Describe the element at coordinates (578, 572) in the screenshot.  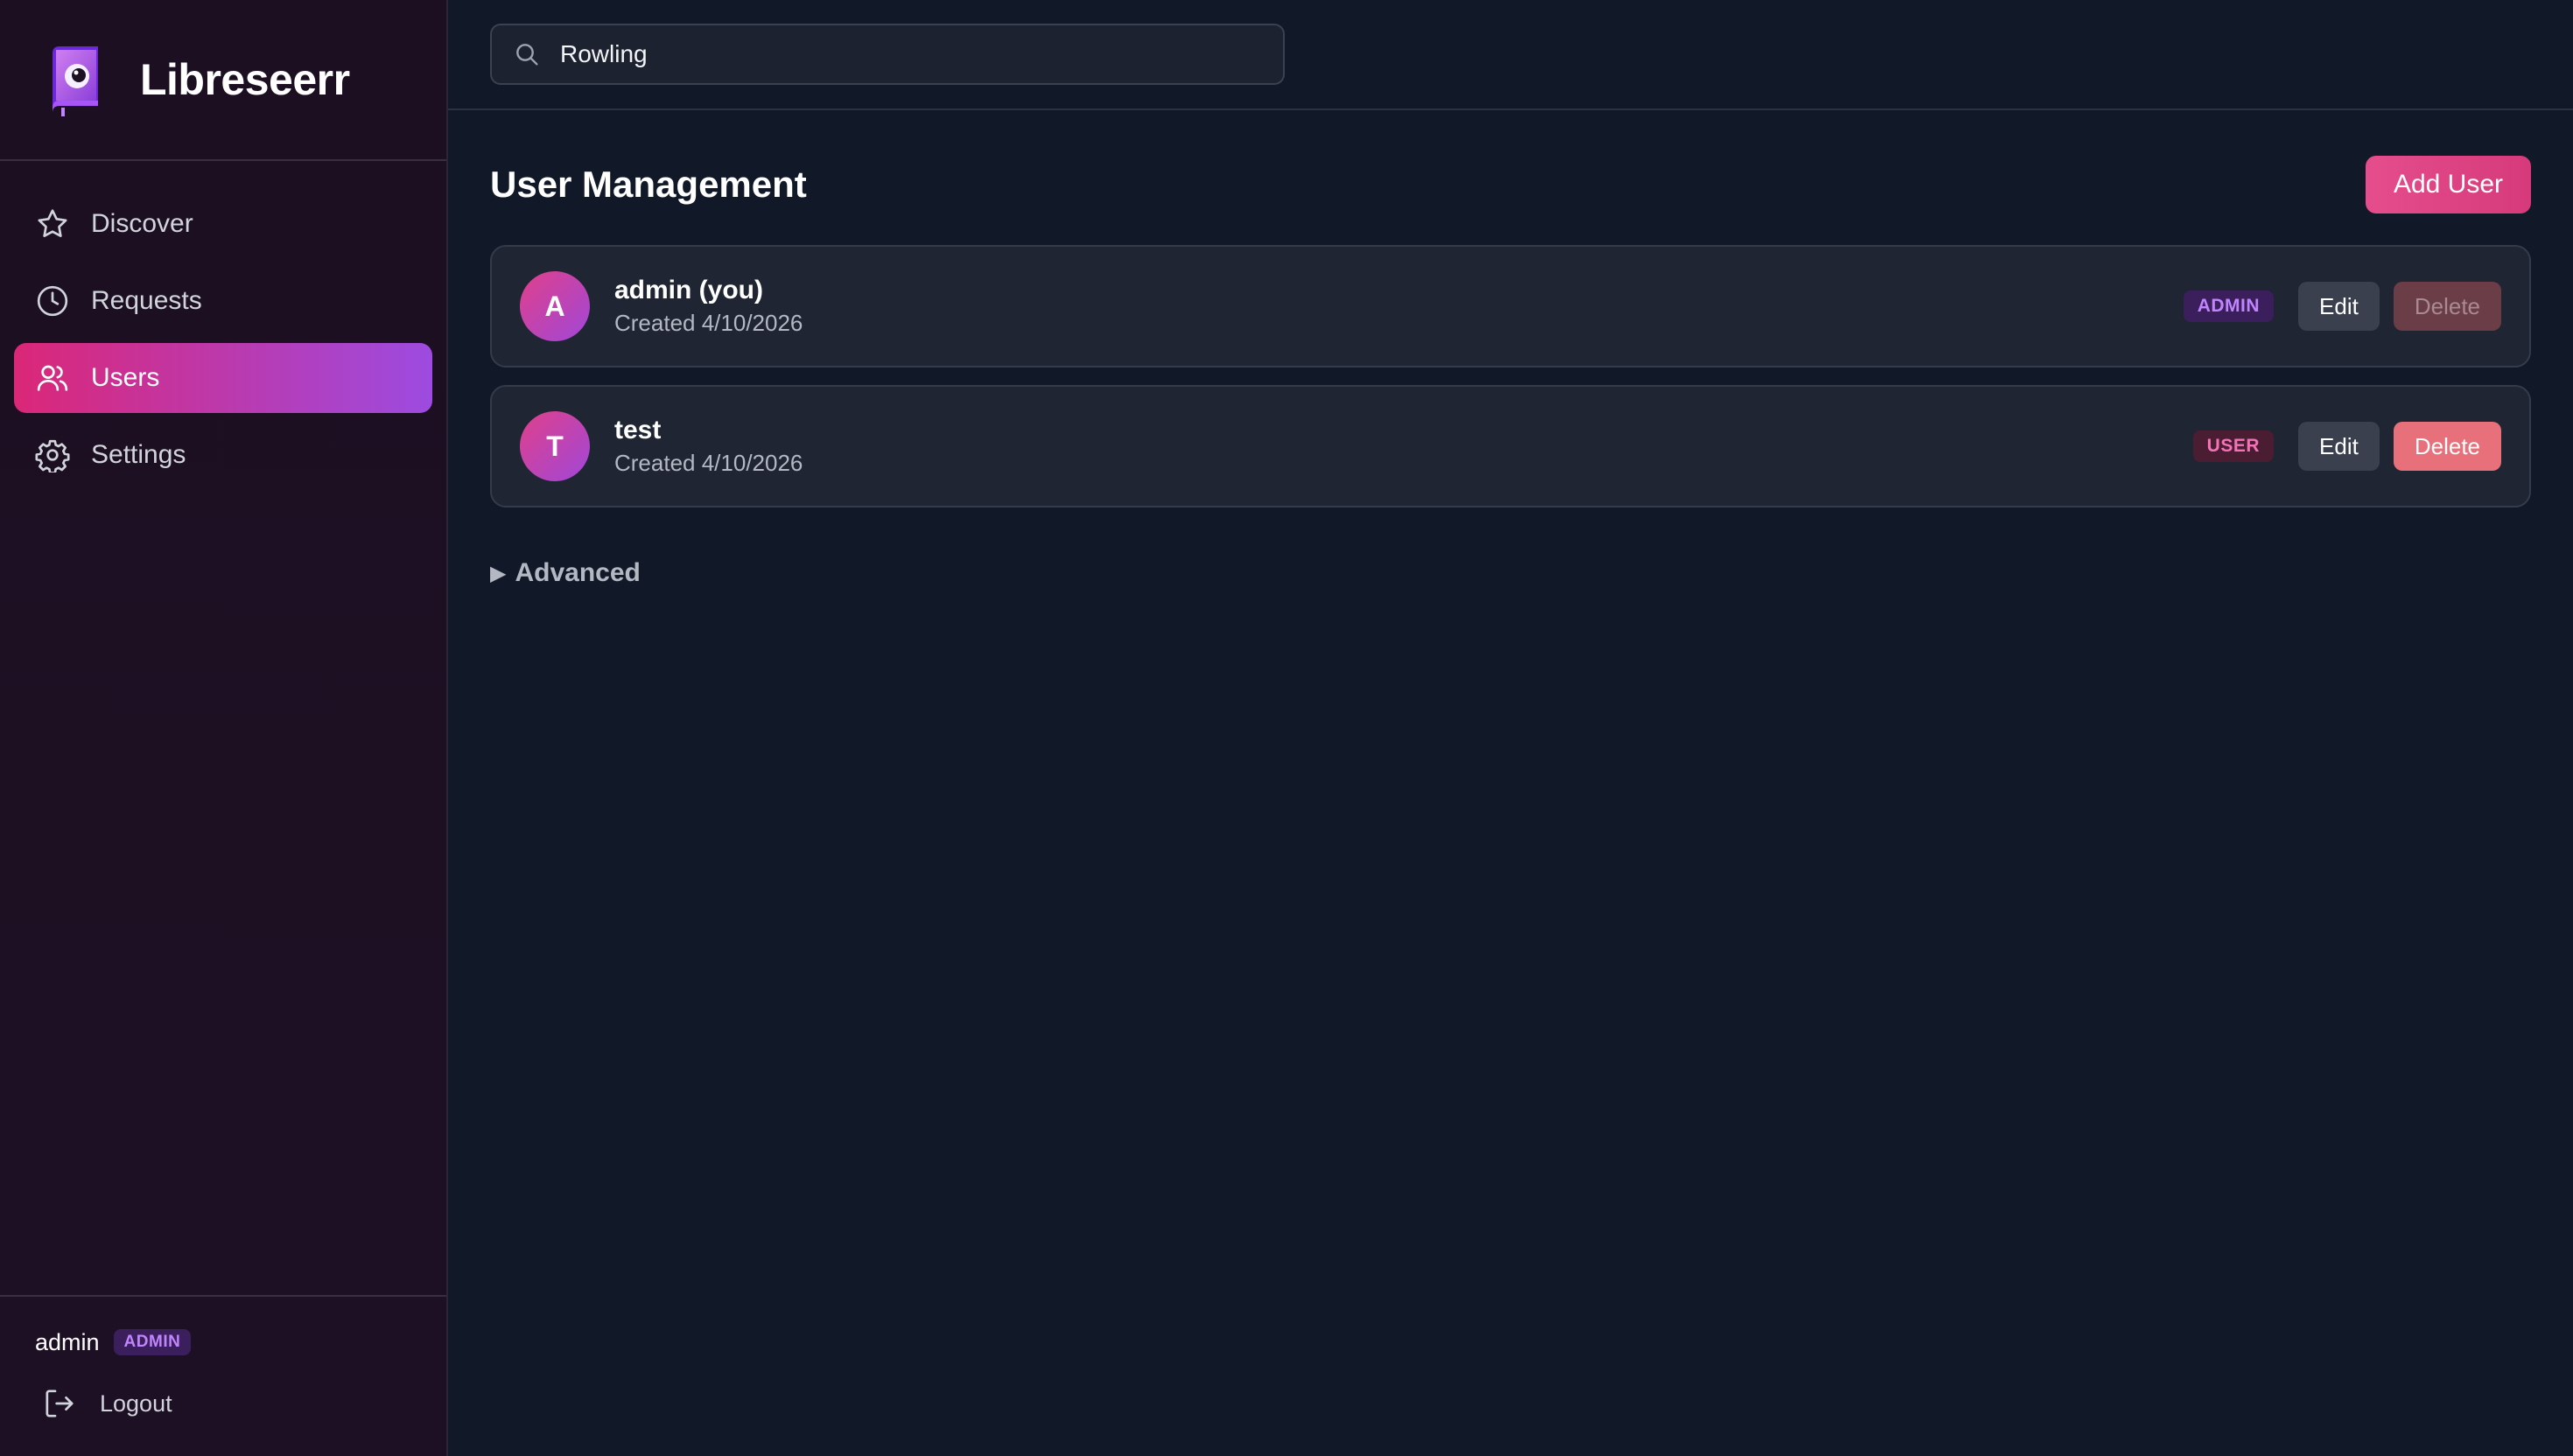
I see `advanced-label: Advanced` at that location.